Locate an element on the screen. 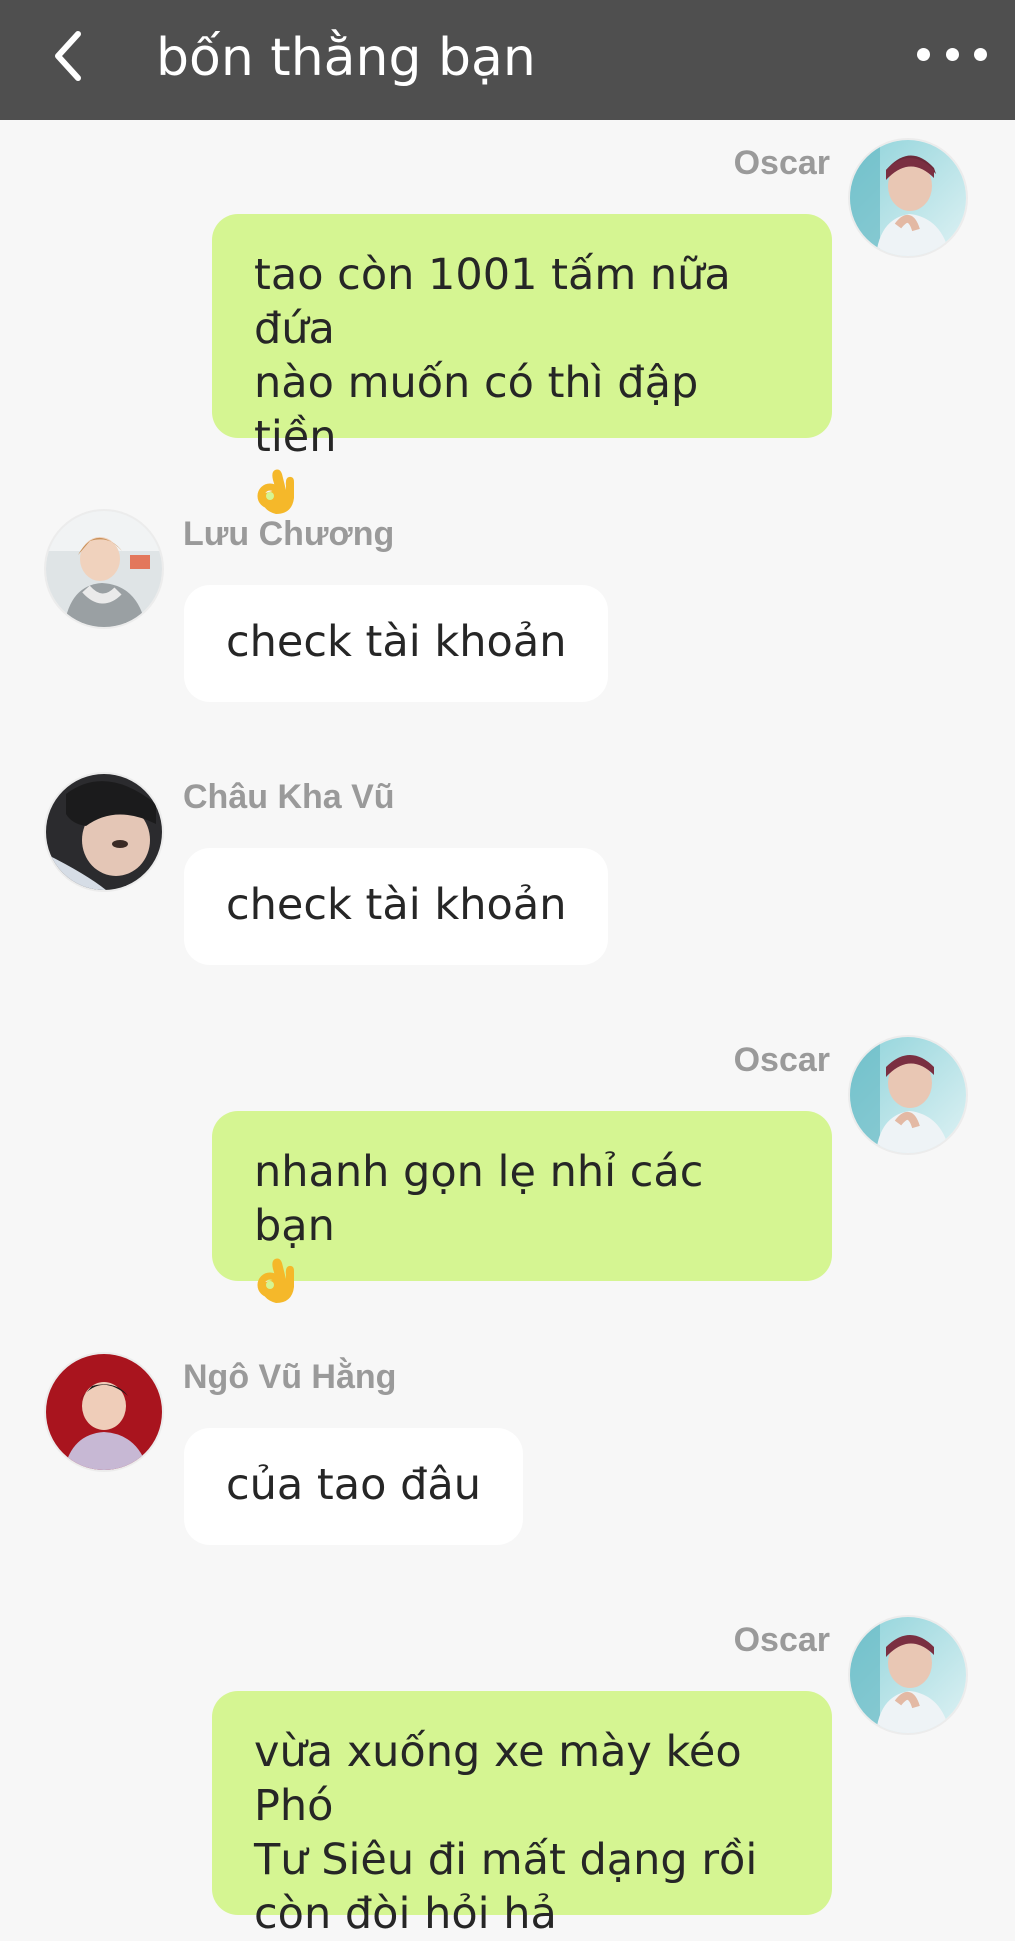  avatar-luu-chuong is located at coordinates (104, 569).